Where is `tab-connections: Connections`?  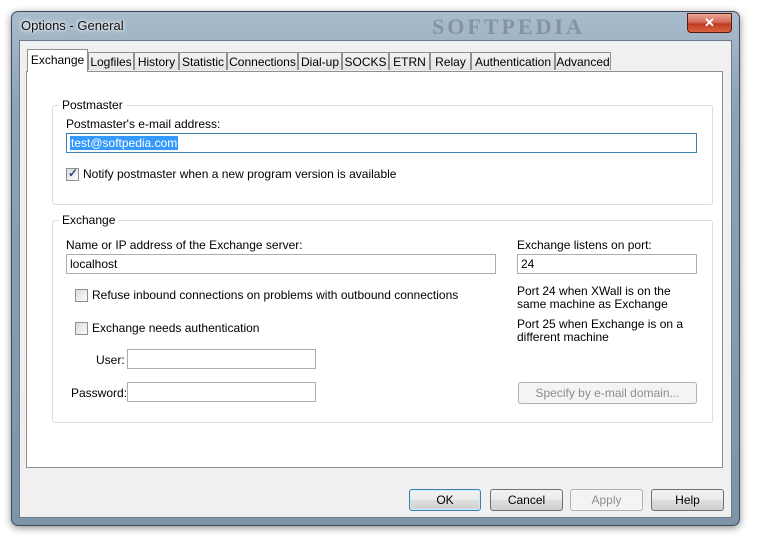 tab-connections: Connections is located at coordinates (262, 61).